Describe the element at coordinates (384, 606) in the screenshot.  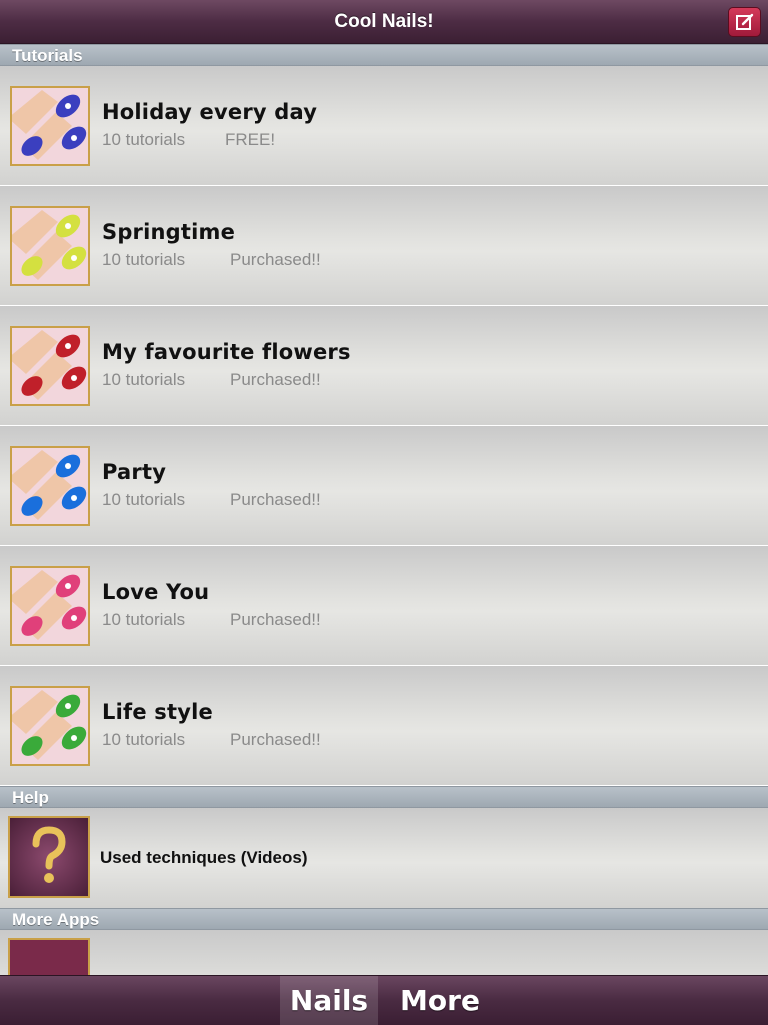
I see `tutorial-row: Love You 10 tutorials Purchased!!` at that location.